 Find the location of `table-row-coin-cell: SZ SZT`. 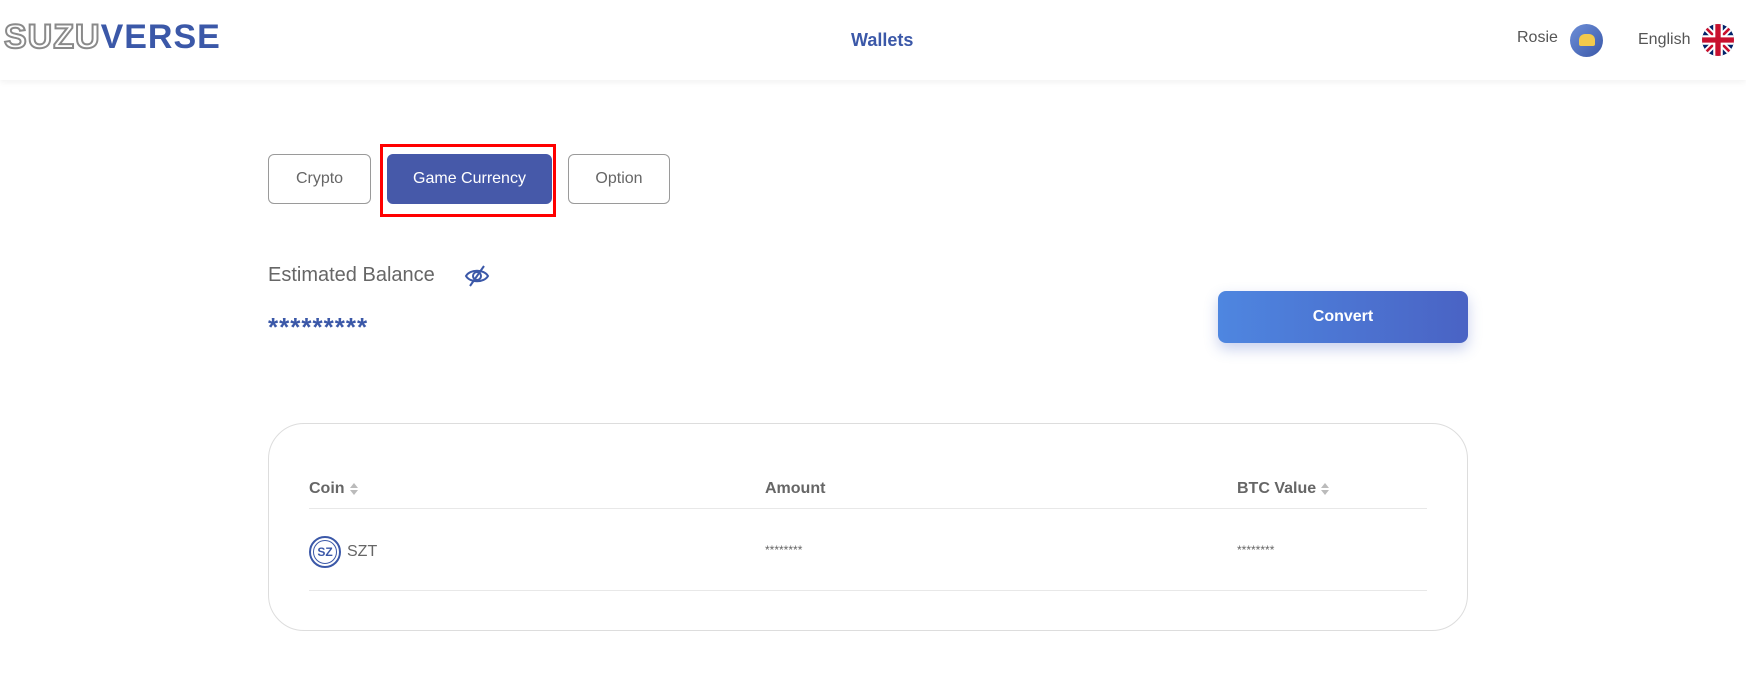

table-row-coin-cell: SZ SZT is located at coordinates (343, 552).